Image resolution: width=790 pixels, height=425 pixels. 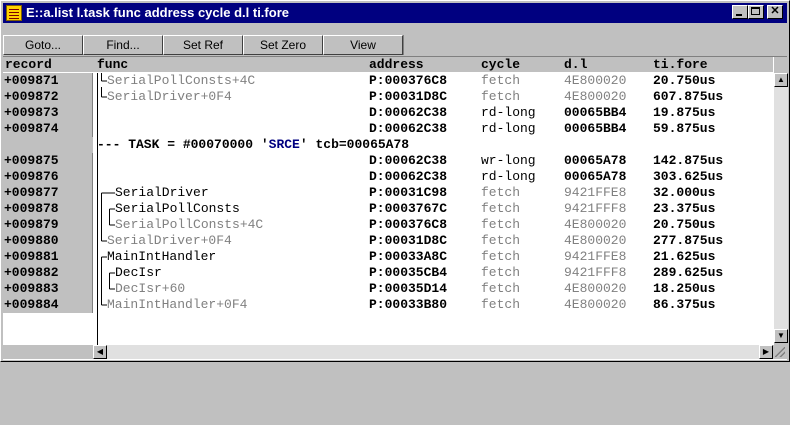 What do you see at coordinates (363, 45) in the screenshot?
I see `view-button: View` at bounding box center [363, 45].